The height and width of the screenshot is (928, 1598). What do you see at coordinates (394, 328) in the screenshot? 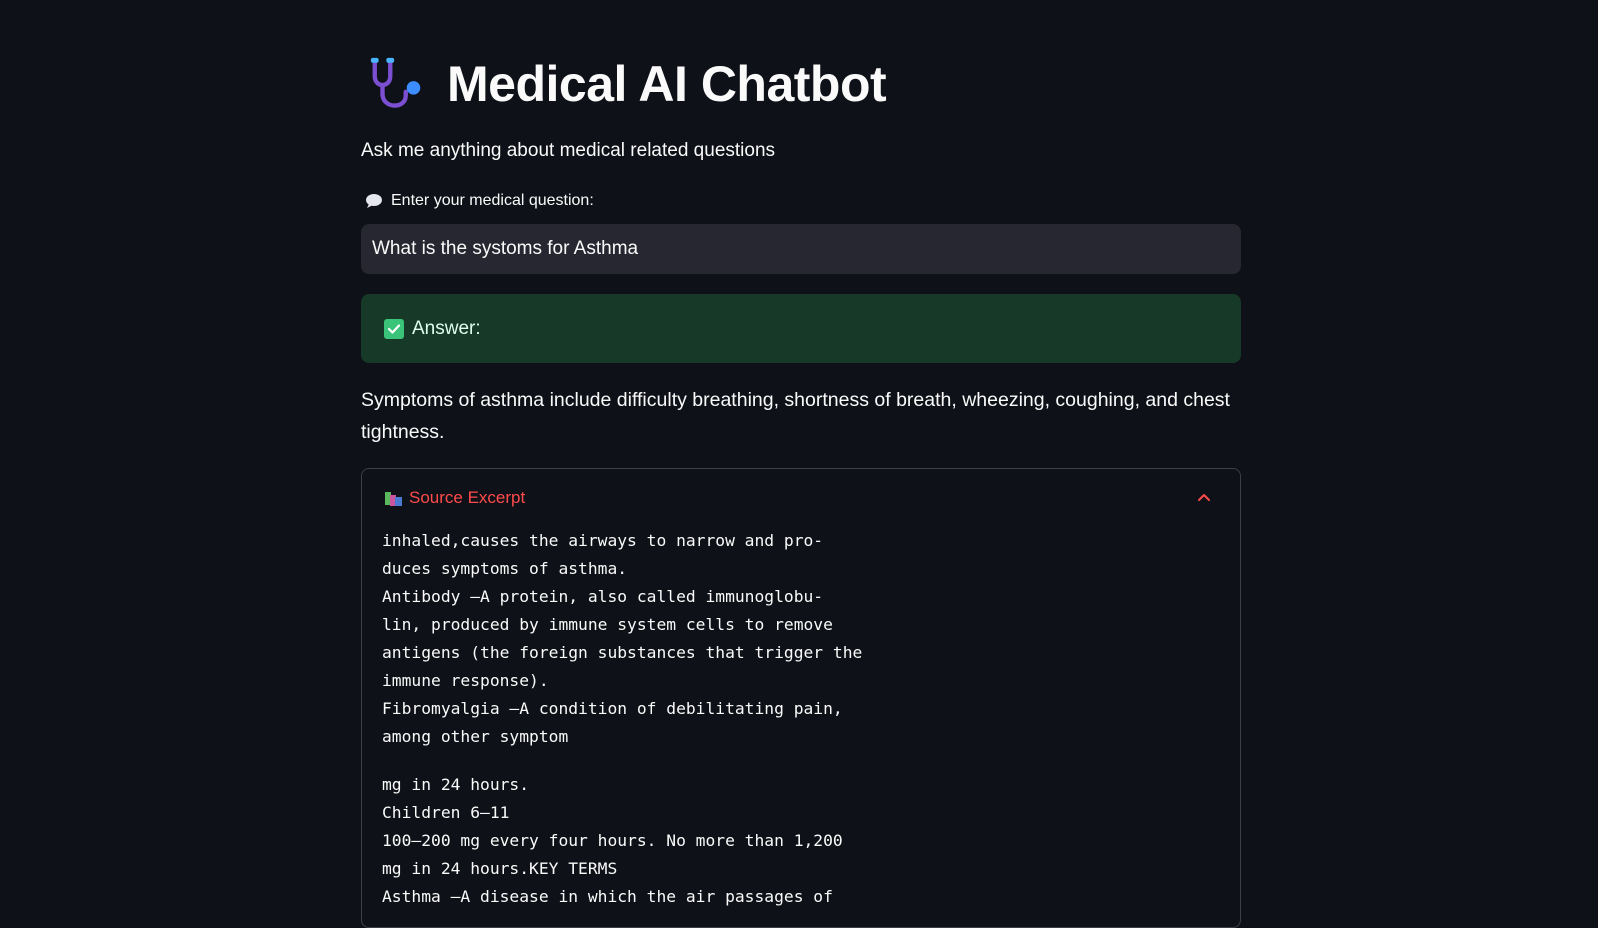
I see `check-mark-icon` at bounding box center [394, 328].